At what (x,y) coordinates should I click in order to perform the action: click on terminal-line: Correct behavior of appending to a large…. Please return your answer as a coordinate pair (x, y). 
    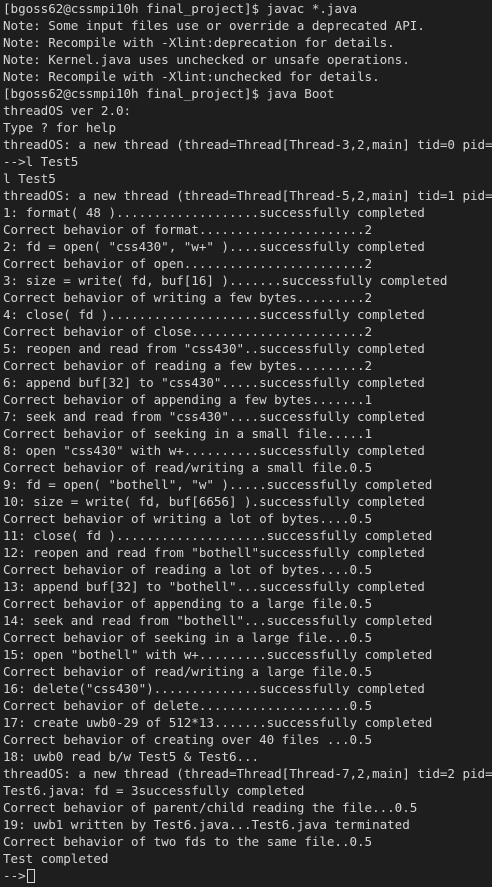
    Looking at the image, I should click on (188, 603).